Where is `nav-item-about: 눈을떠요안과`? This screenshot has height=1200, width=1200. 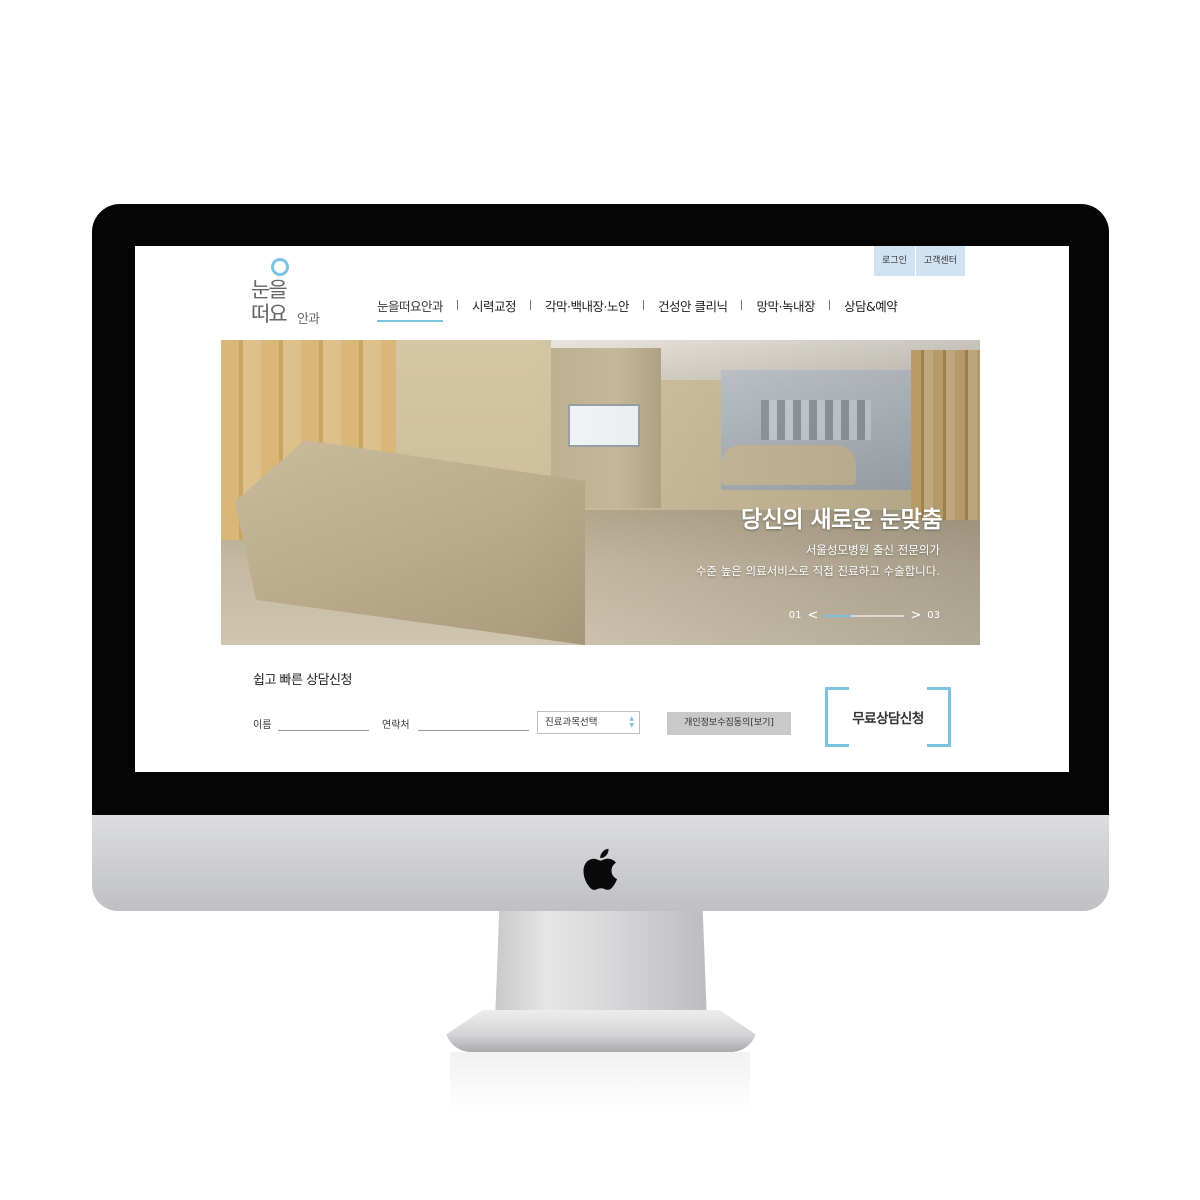 nav-item-about: 눈을떠요안과 is located at coordinates (410, 309).